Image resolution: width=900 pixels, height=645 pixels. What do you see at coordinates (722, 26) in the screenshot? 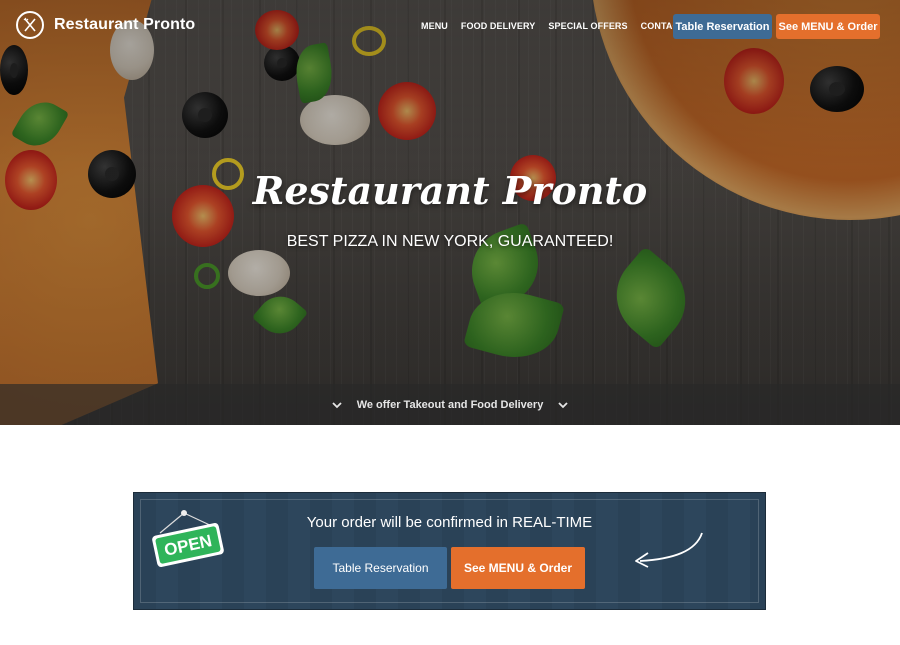
I see `table-reservation-button: Table Reservation` at bounding box center [722, 26].